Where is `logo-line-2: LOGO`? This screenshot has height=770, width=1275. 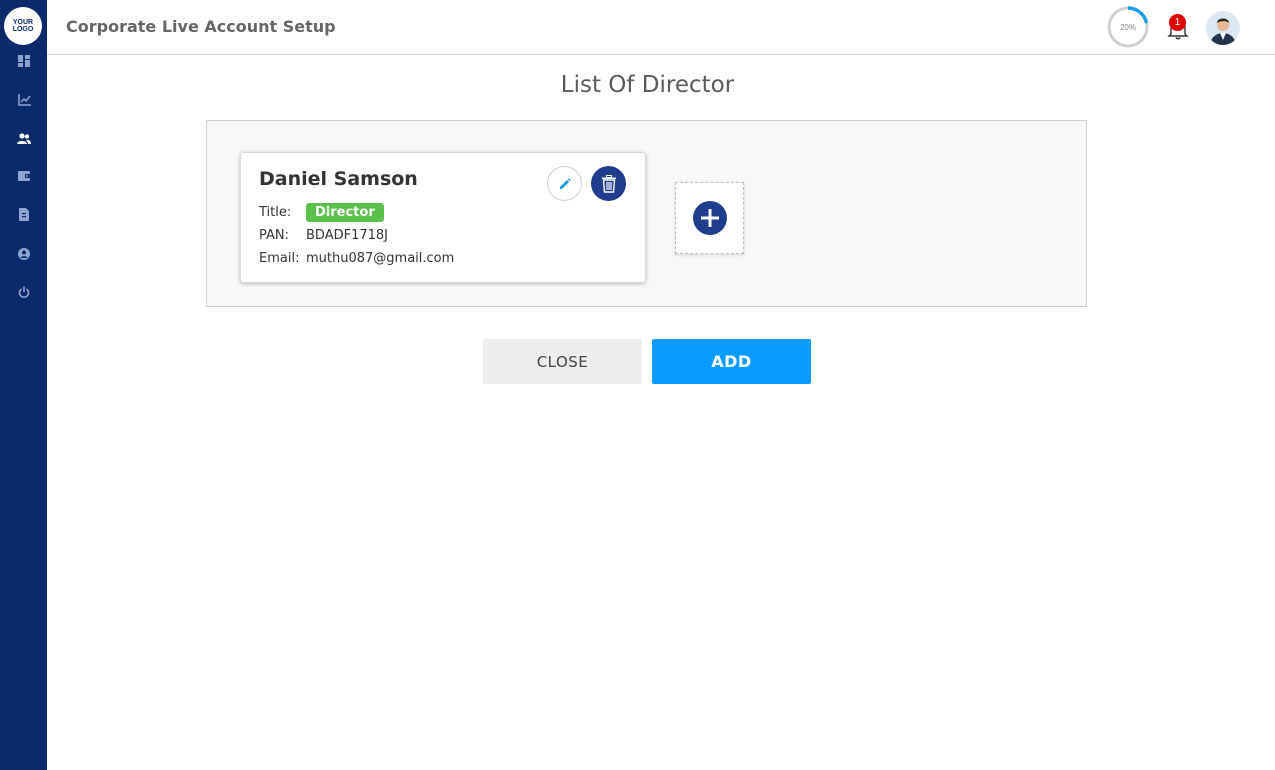
logo-line-2: LOGO is located at coordinates (23, 29).